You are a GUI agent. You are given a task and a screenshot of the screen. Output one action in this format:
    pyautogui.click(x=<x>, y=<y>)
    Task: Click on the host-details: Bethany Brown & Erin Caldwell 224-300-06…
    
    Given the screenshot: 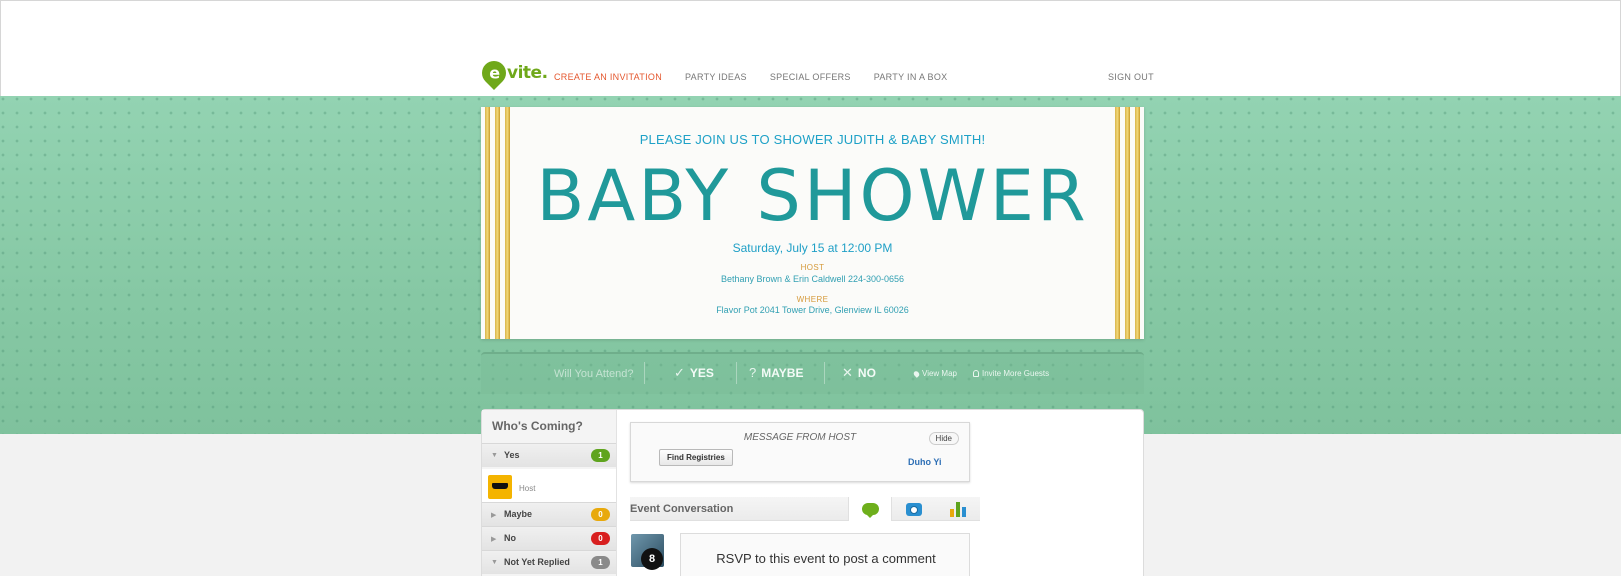 What is the action you would take?
    pyautogui.click(x=812, y=279)
    